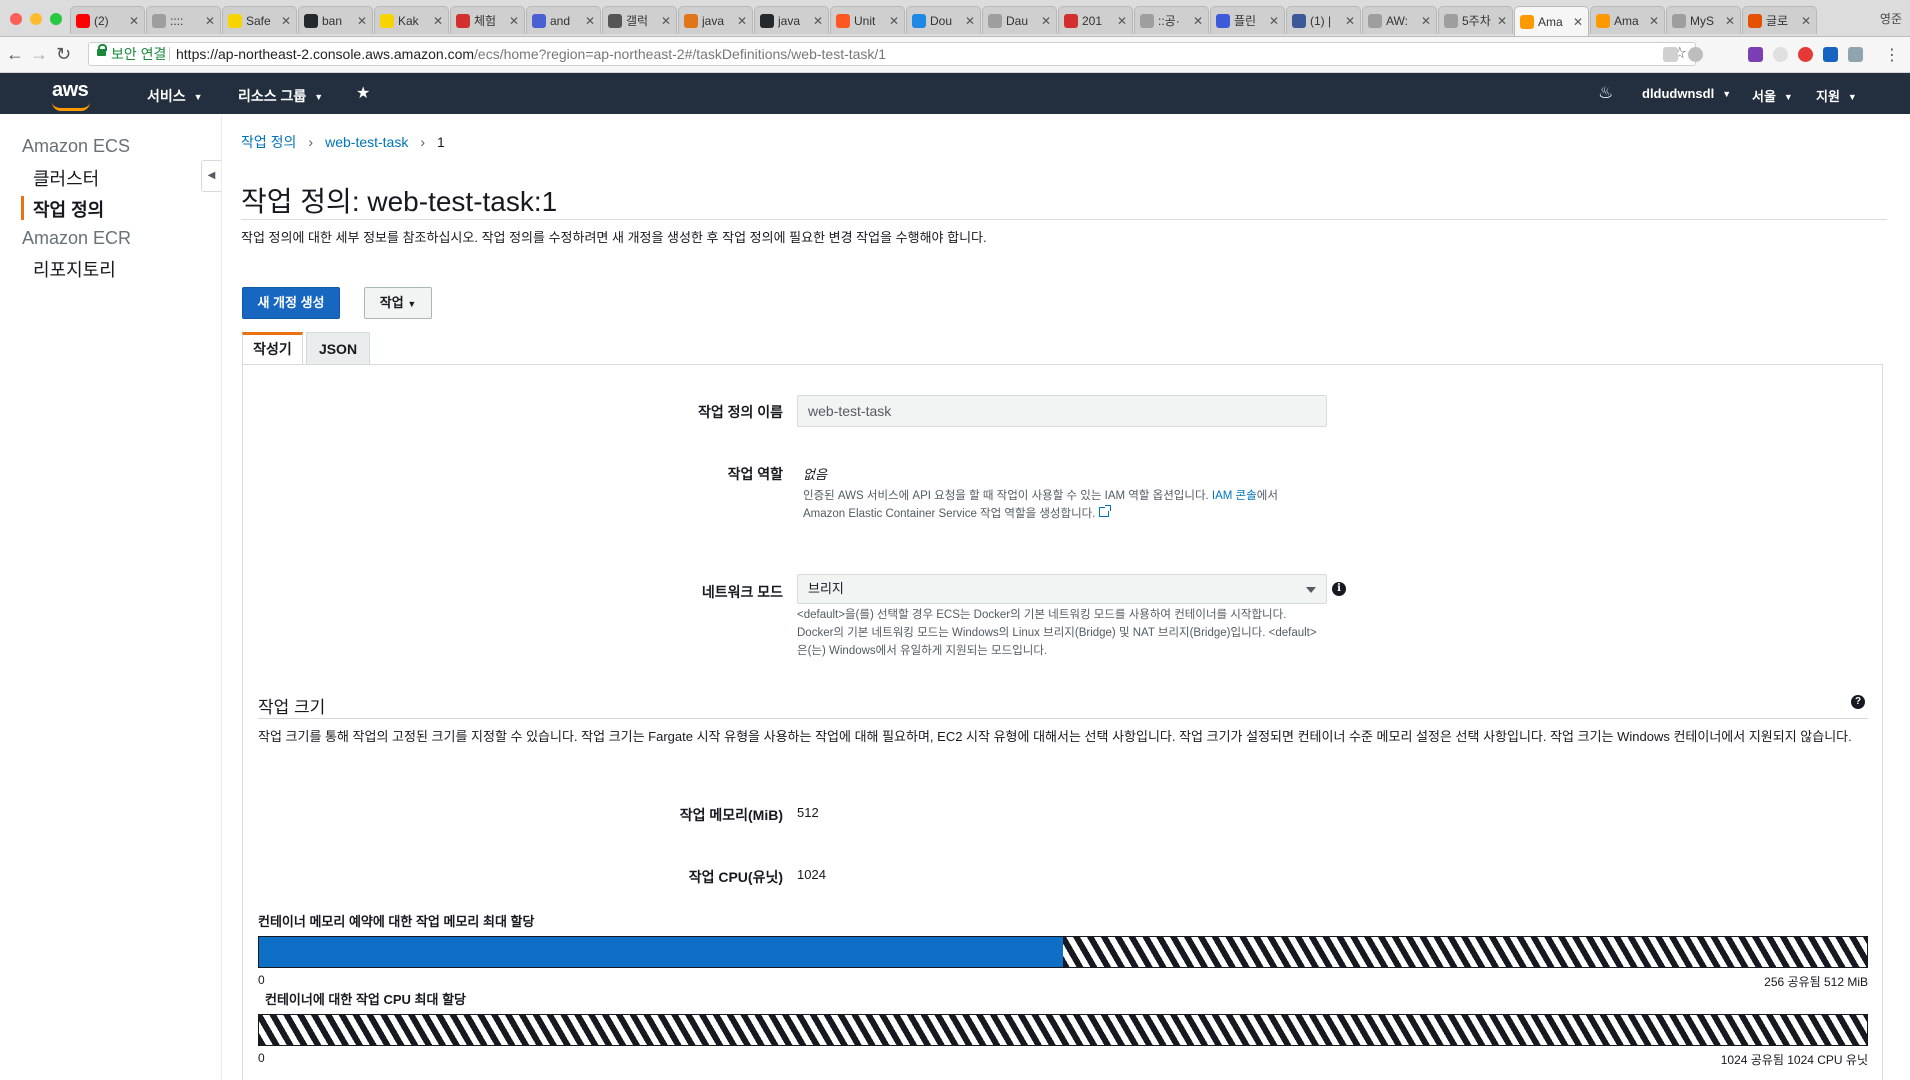  What do you see at coordinates (661, 952) in the screenshot?
I see `memory-reserved-fill` at bounding box center [661, 952].